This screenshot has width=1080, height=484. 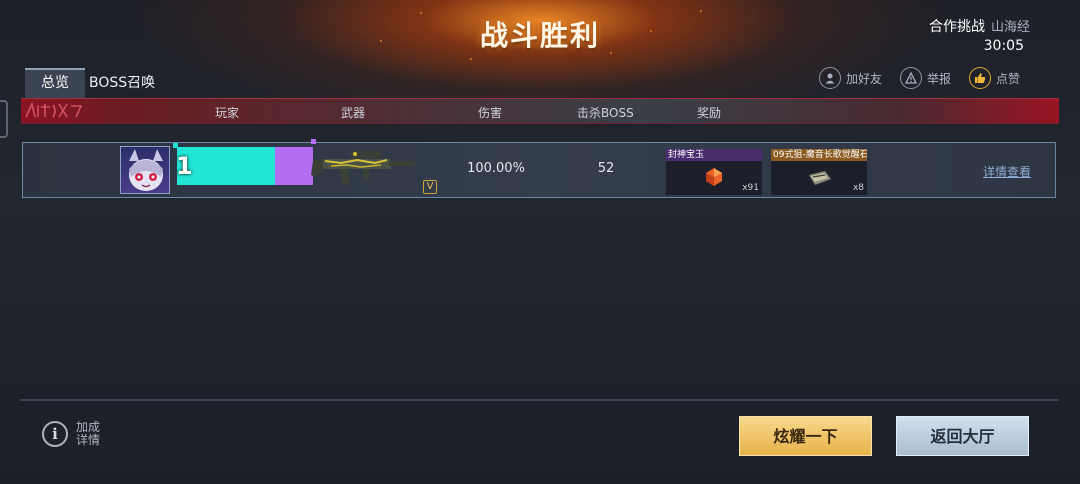 I want to click on like-button: 点赞, so click(x=994, y=78).